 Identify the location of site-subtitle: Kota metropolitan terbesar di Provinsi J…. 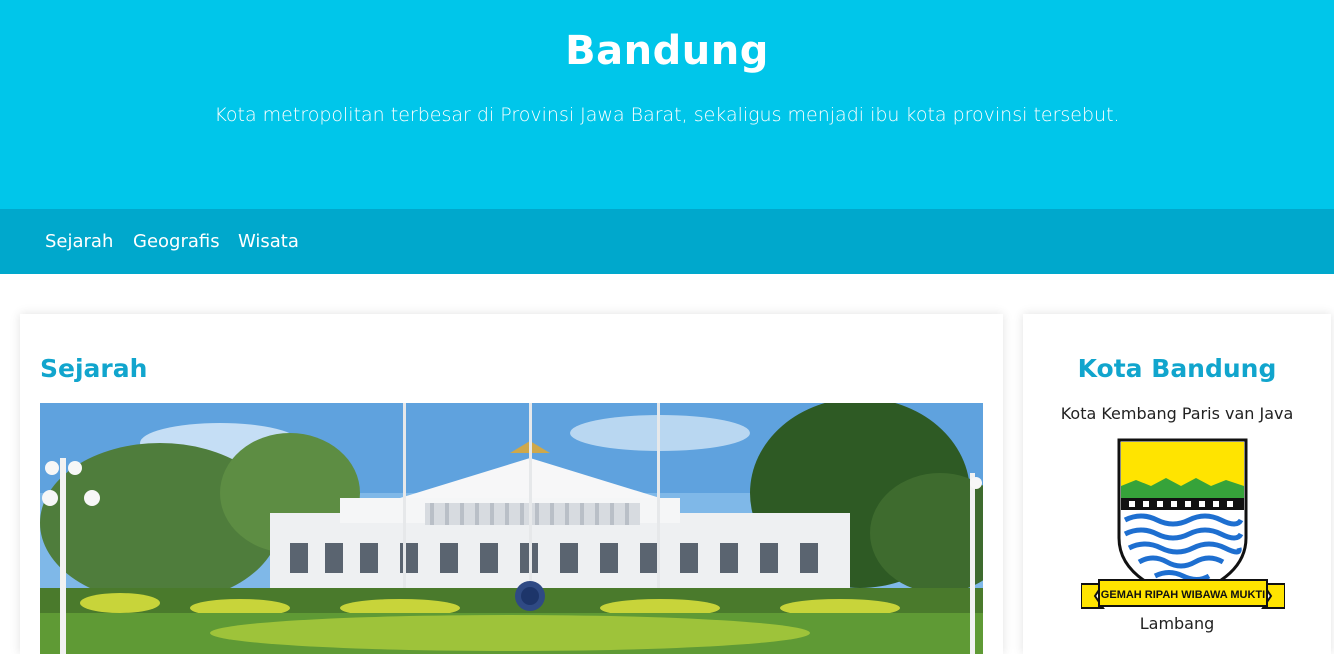
(667, 115).